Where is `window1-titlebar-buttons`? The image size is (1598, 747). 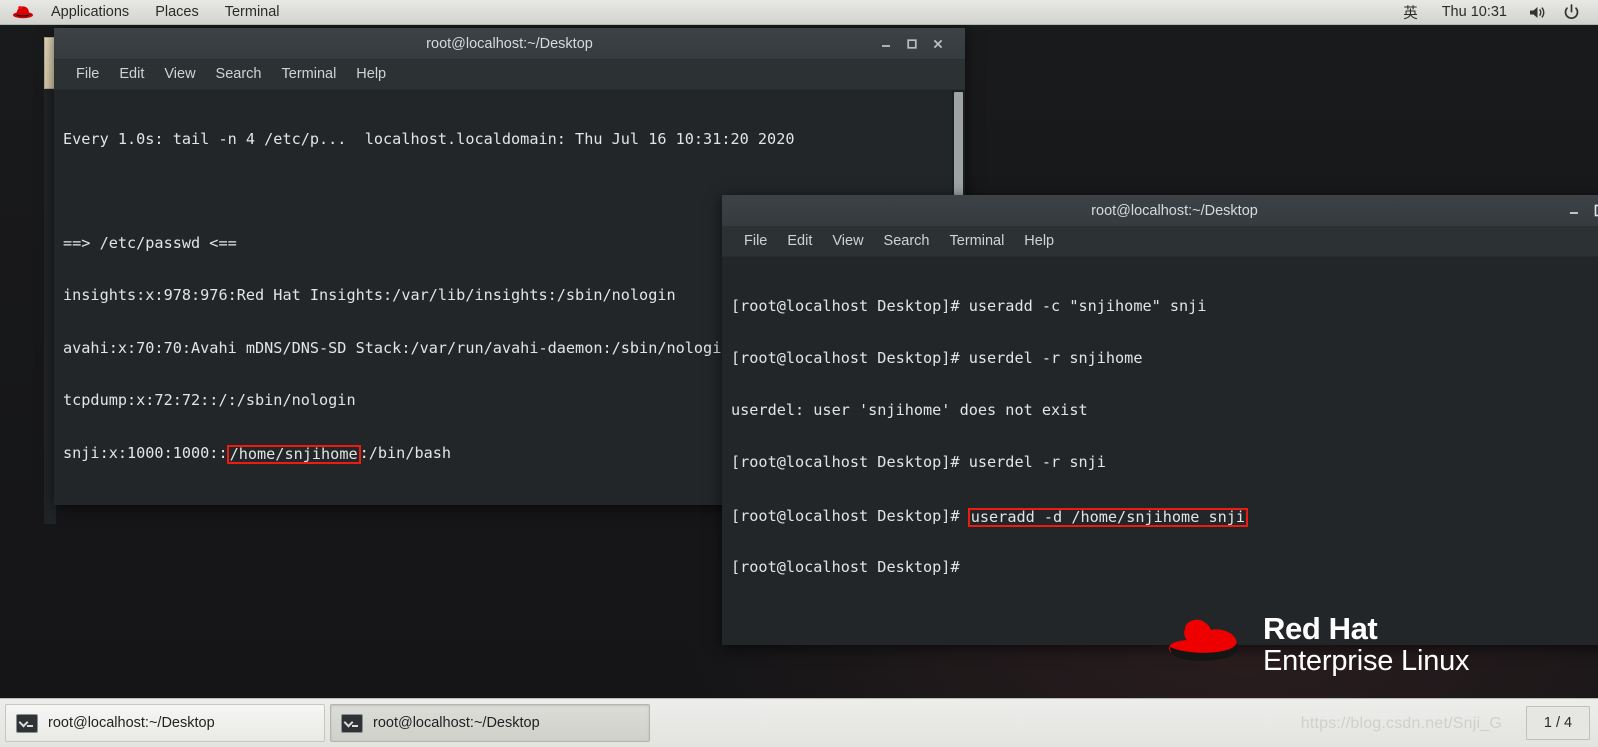
window1-titlebar-buttons is located at coordinates (919, 43).